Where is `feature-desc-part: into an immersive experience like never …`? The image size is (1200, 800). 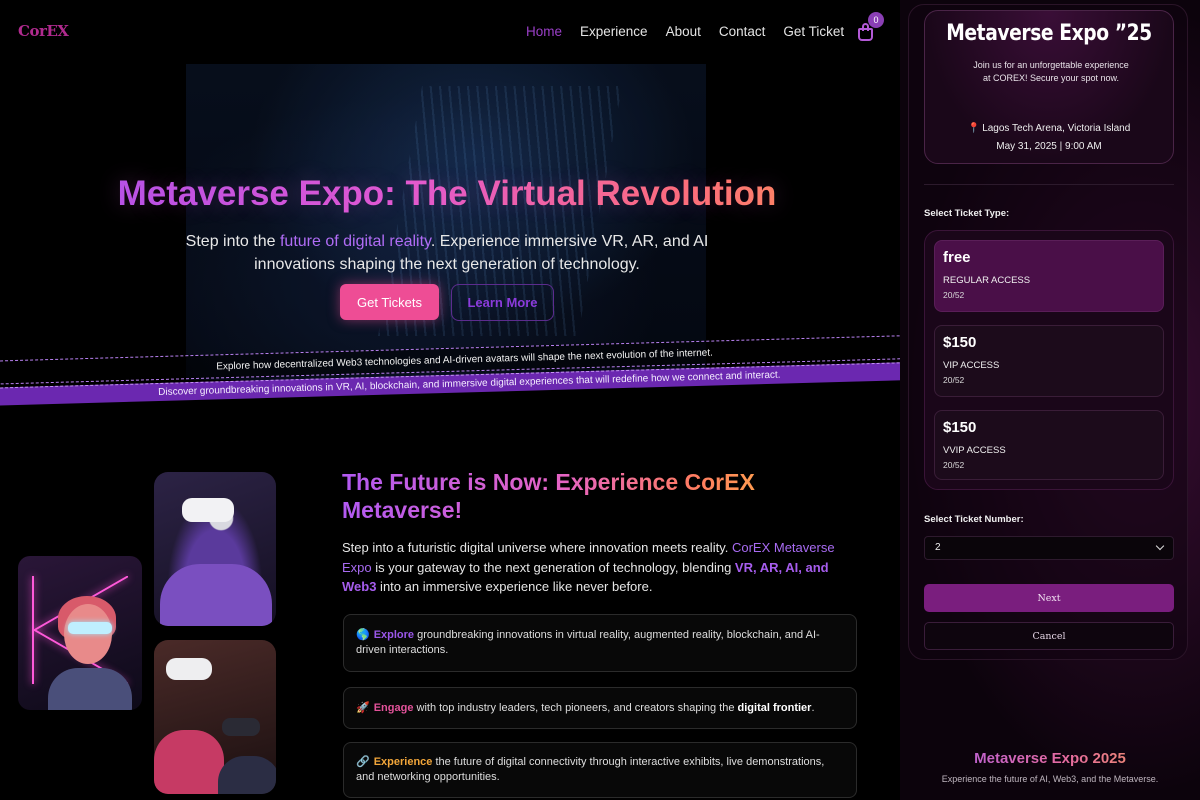 feature-desc-part: into an immersive experience like never … is located at coordinates (514, 586).